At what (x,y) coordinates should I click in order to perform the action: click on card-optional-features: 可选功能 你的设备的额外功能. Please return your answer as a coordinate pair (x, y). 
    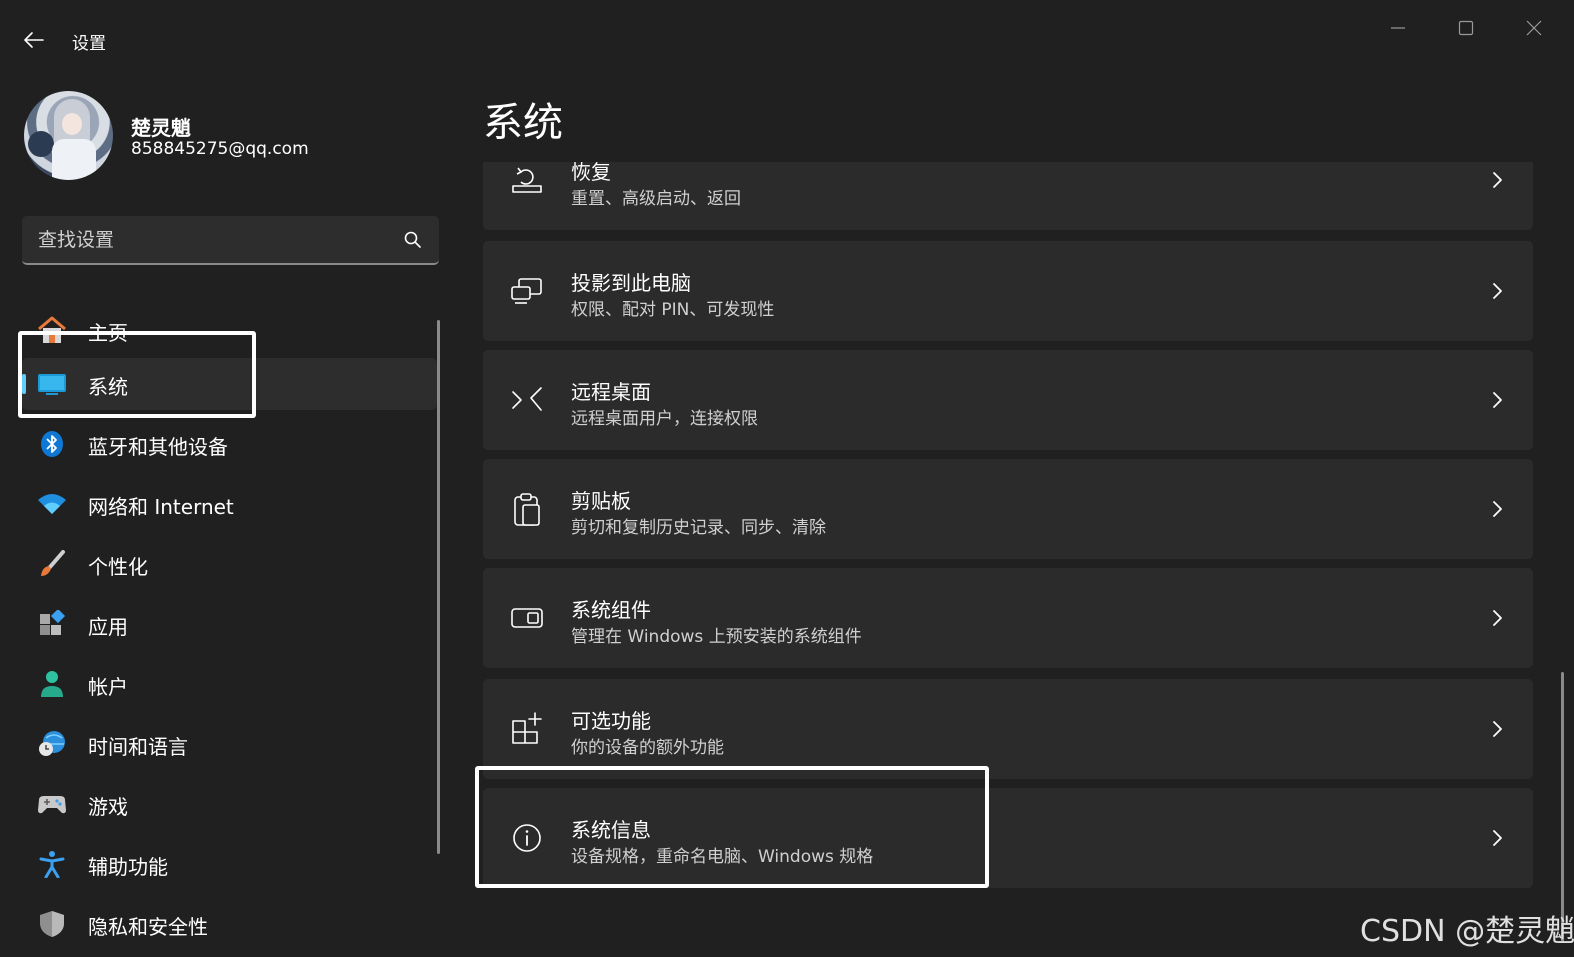
    Looking at the image, I should click on (1008, 729).